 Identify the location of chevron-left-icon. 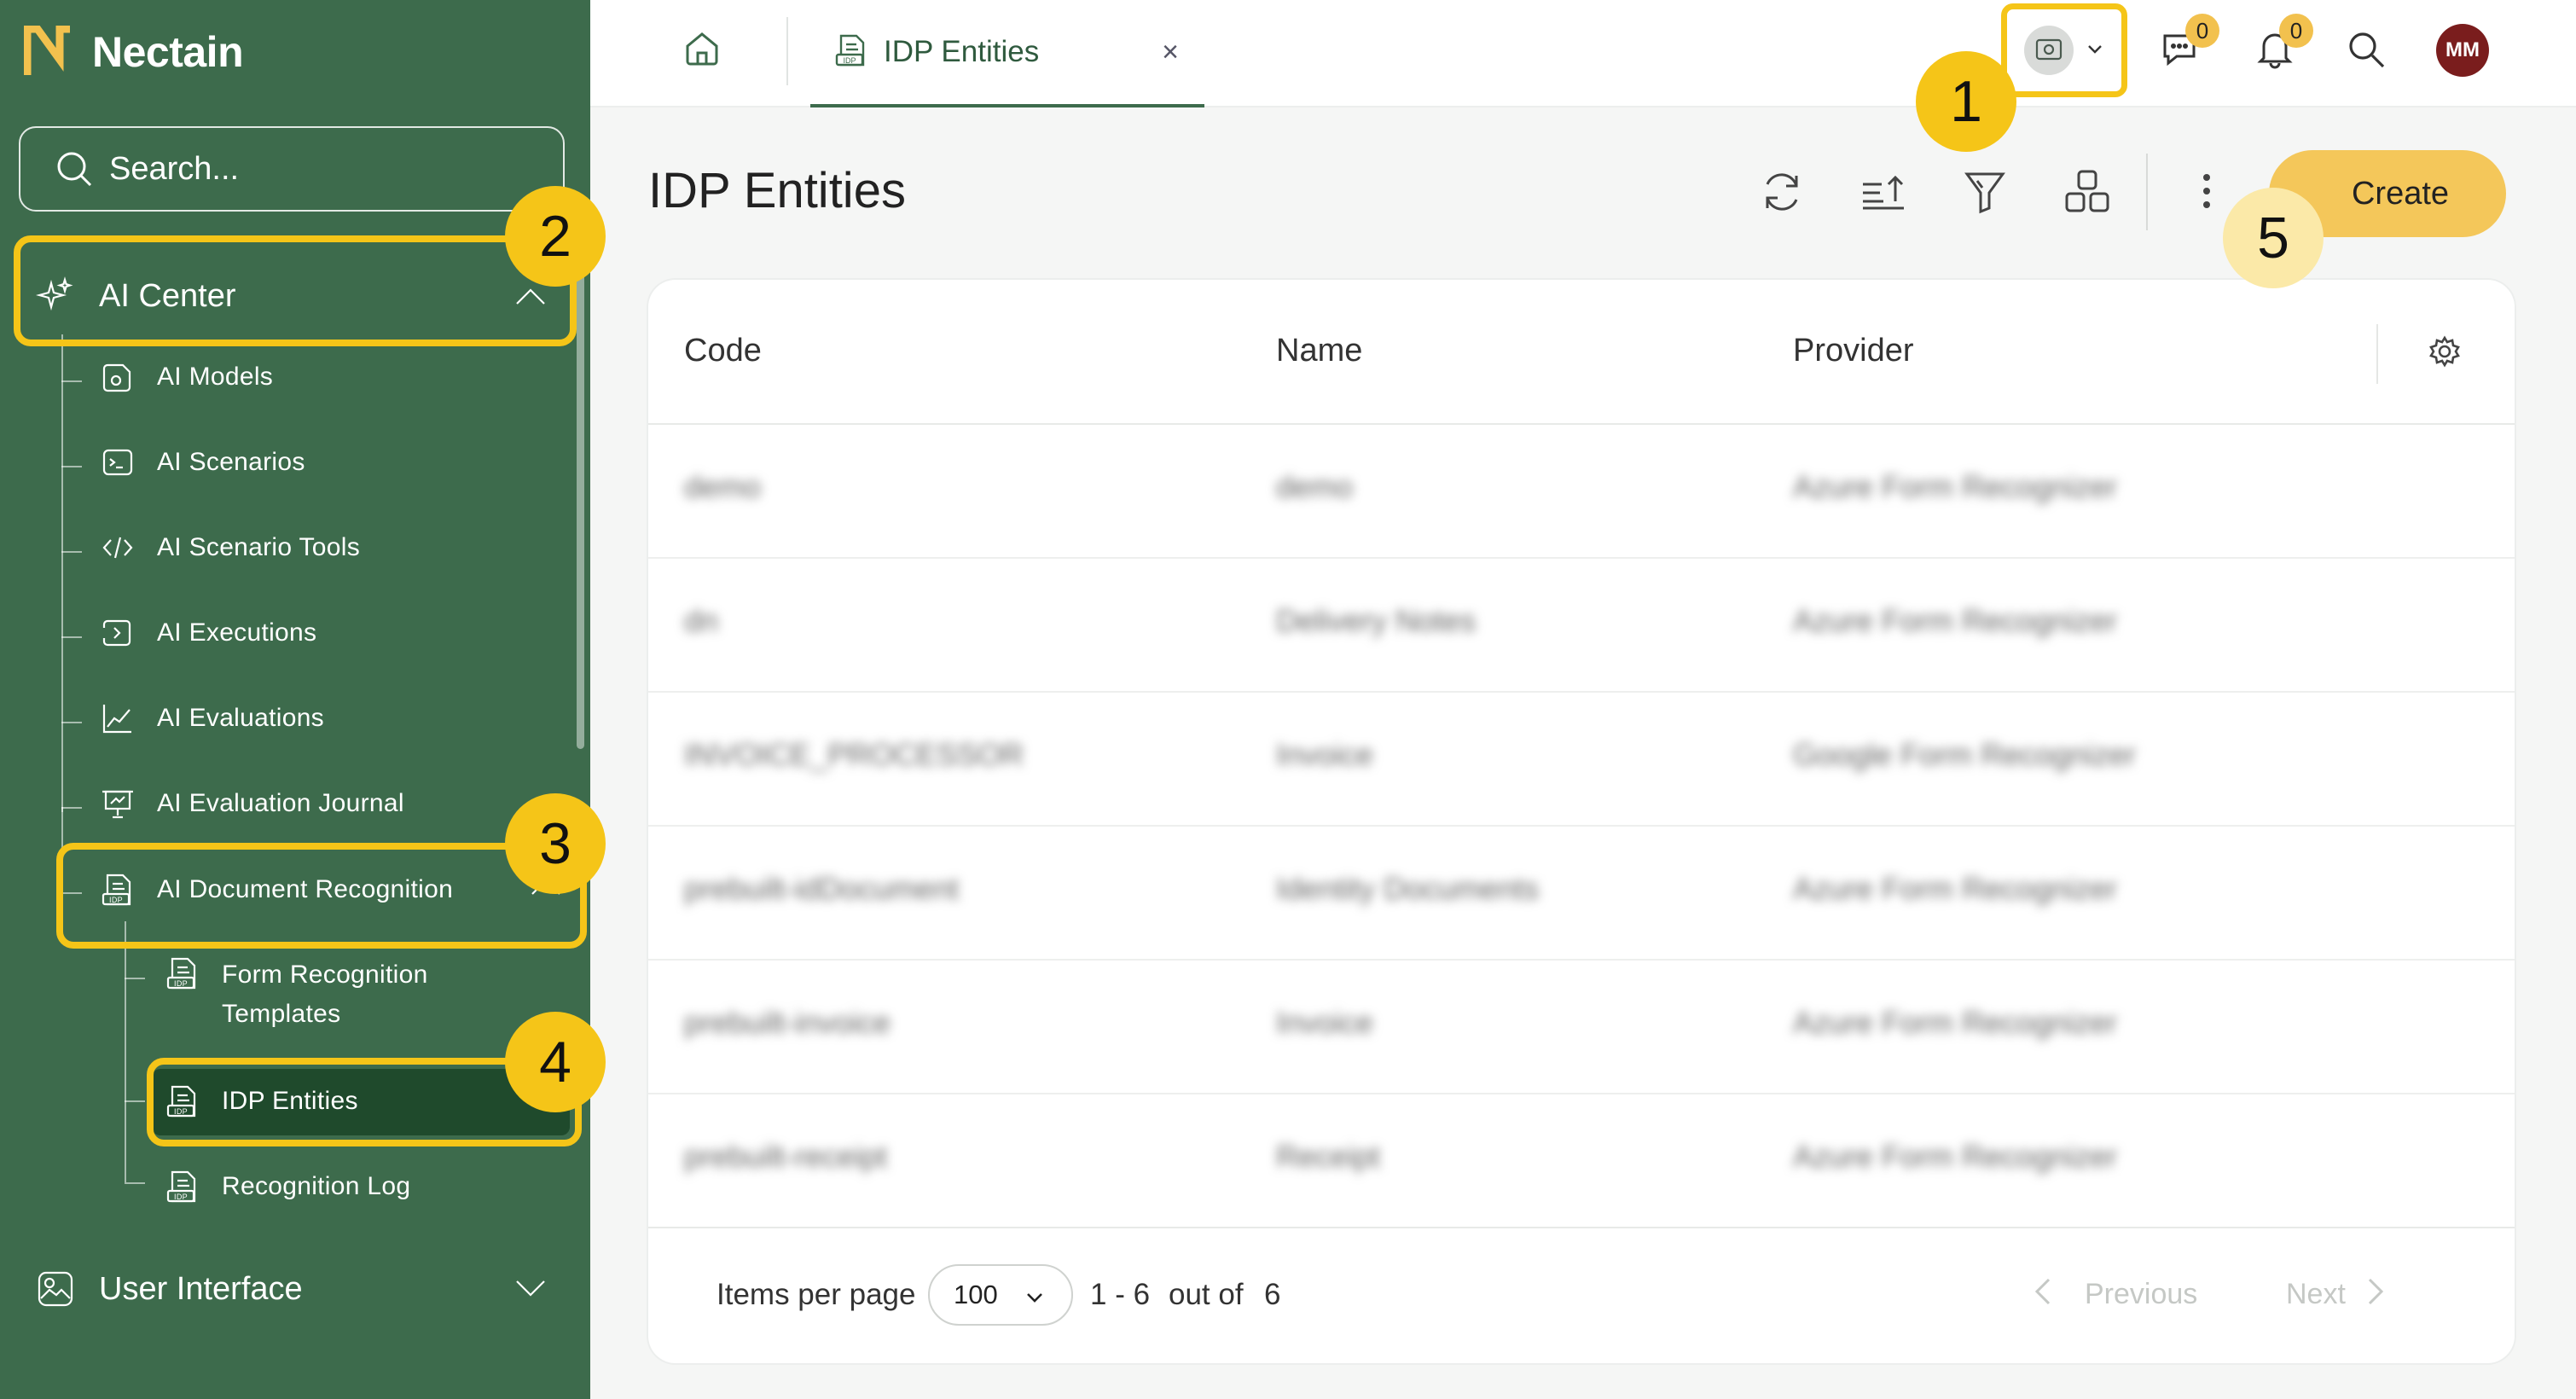
(2043, 1295).